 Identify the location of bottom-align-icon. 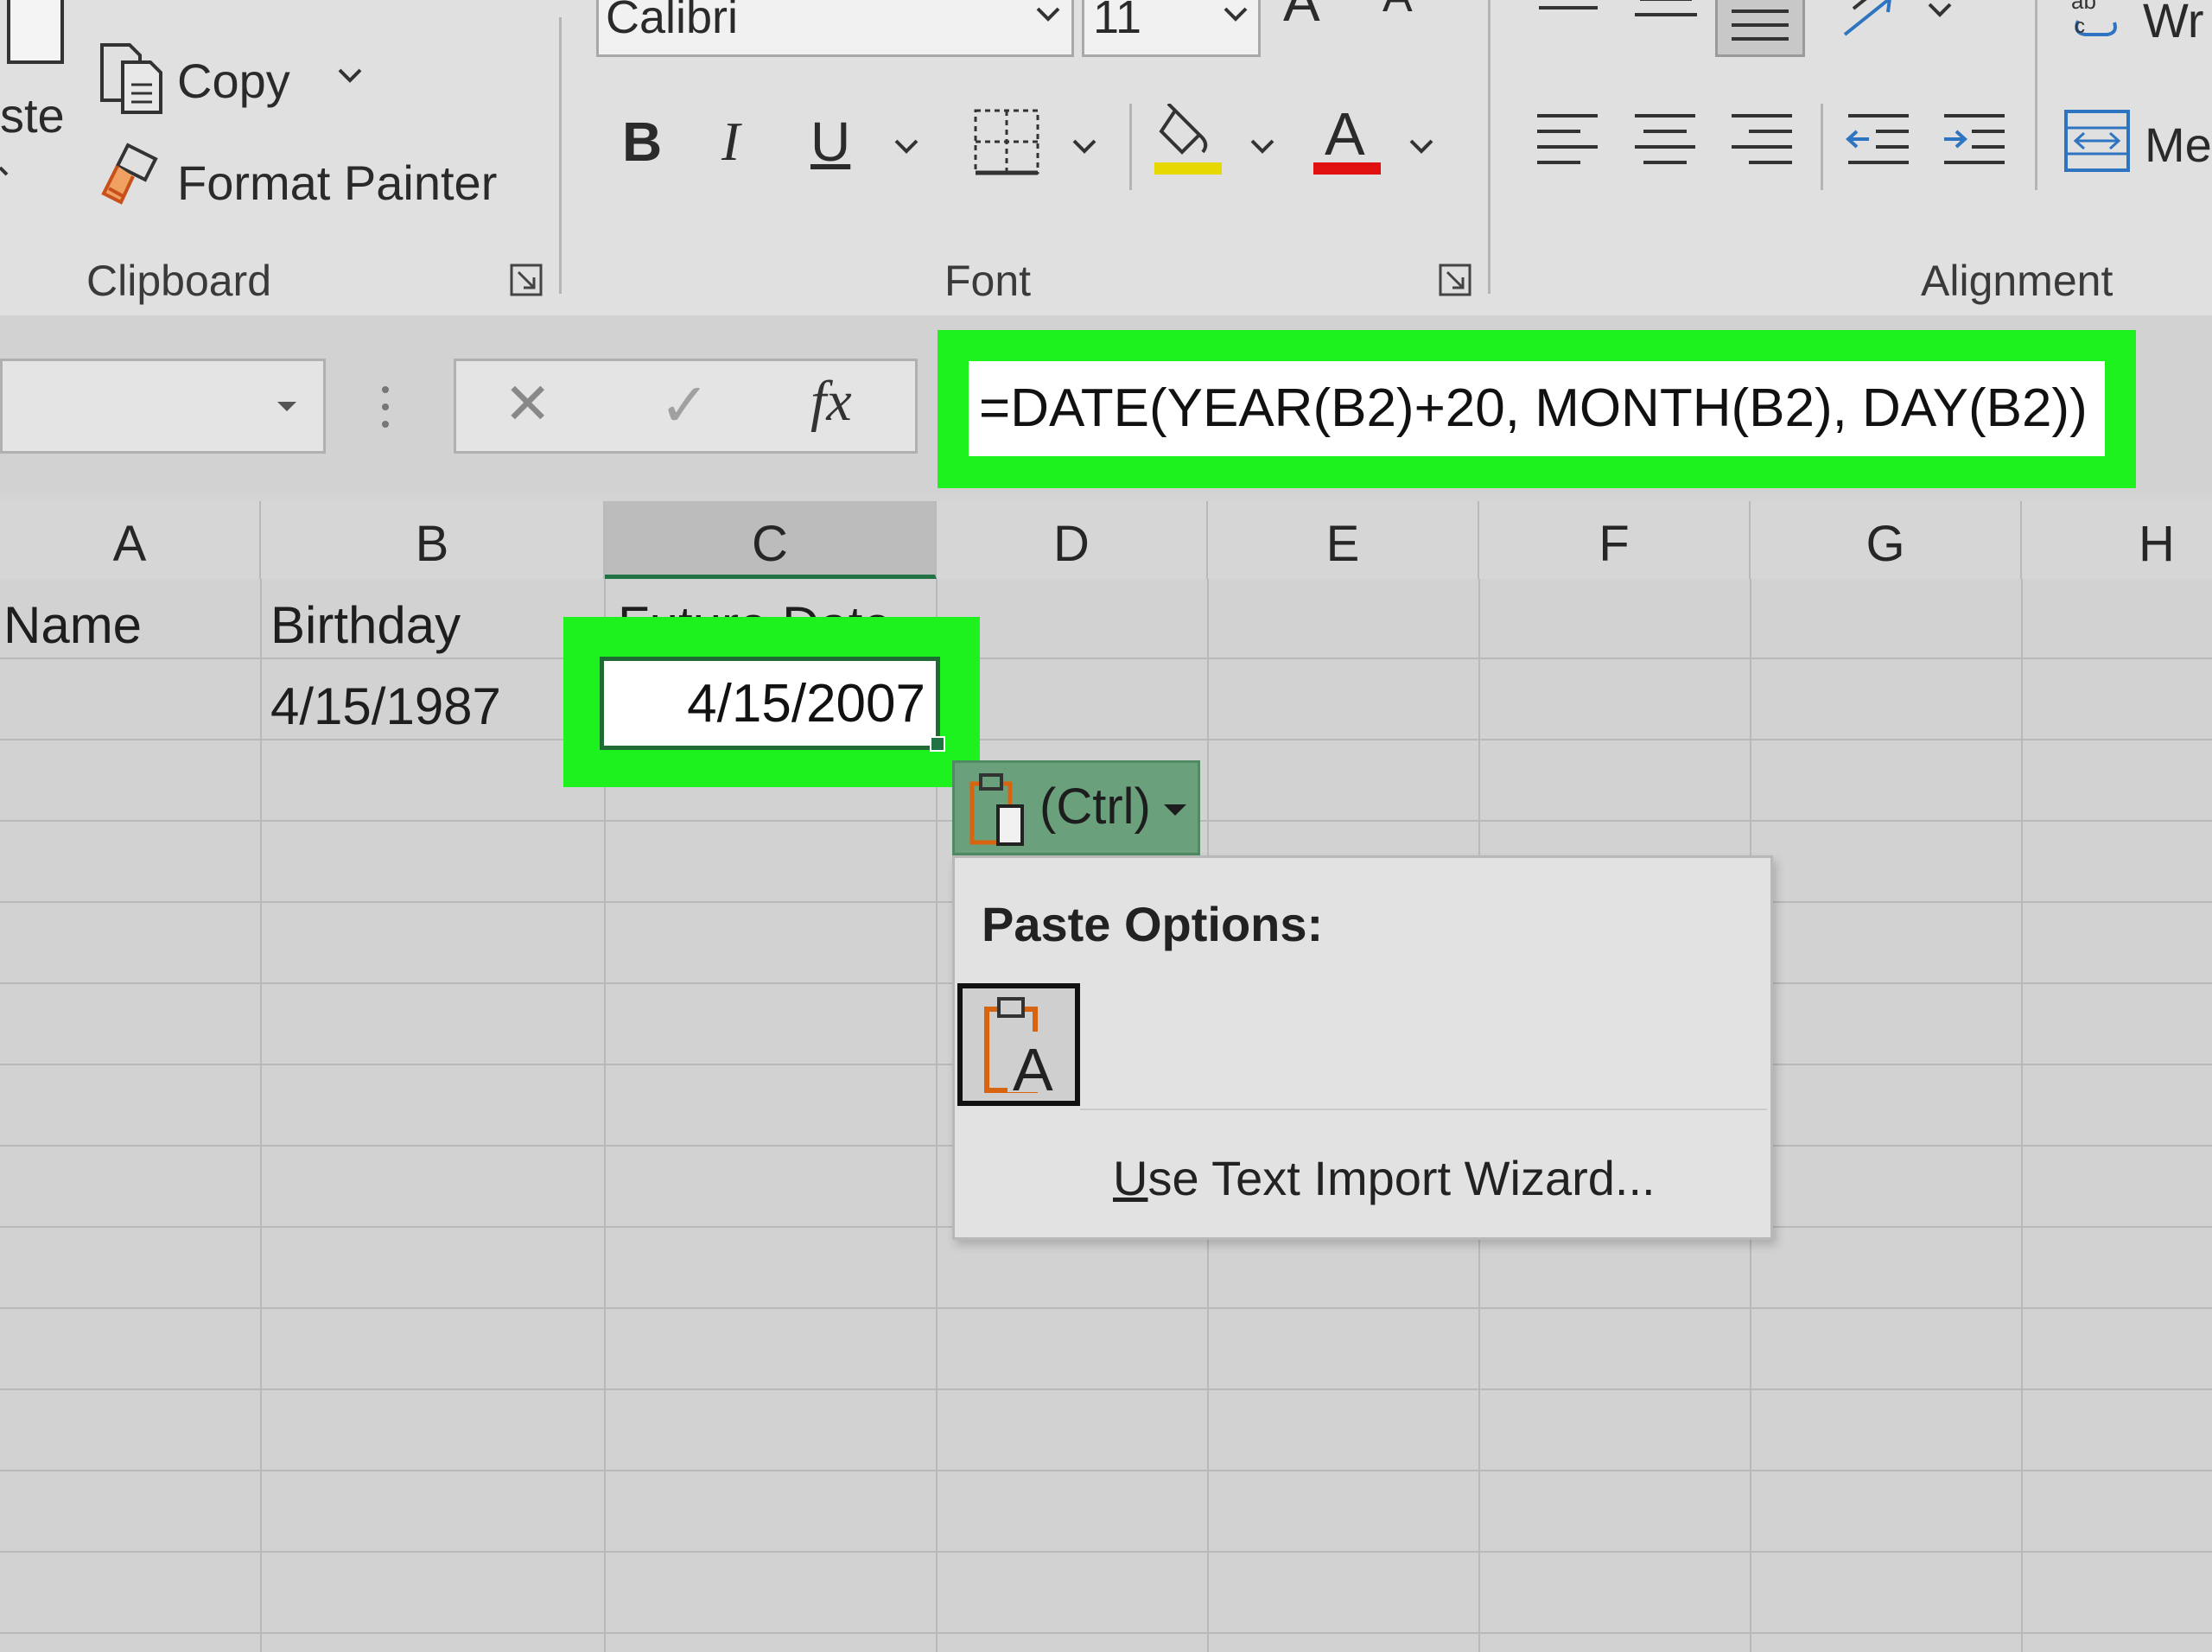
(1760, 28).